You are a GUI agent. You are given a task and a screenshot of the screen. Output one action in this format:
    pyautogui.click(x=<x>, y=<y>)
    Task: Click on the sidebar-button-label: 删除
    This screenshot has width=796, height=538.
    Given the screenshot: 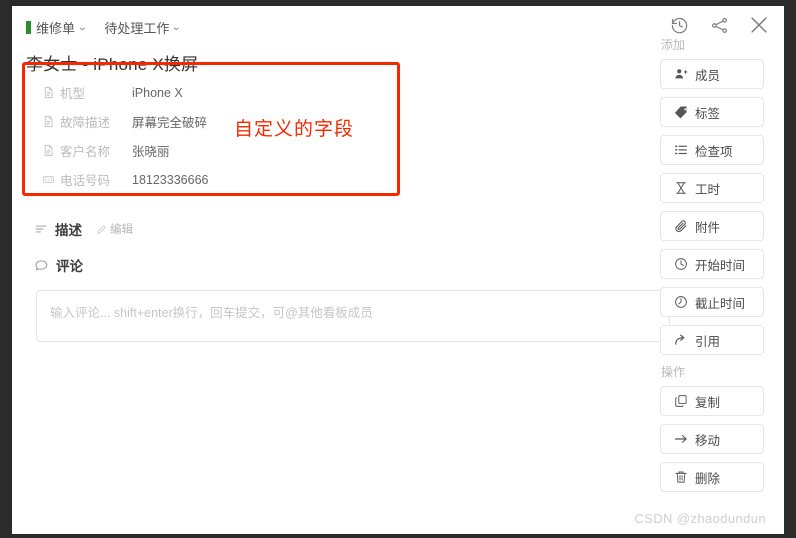 What is the action you would take?
    pyautogui.click(x=708, y=478)
    